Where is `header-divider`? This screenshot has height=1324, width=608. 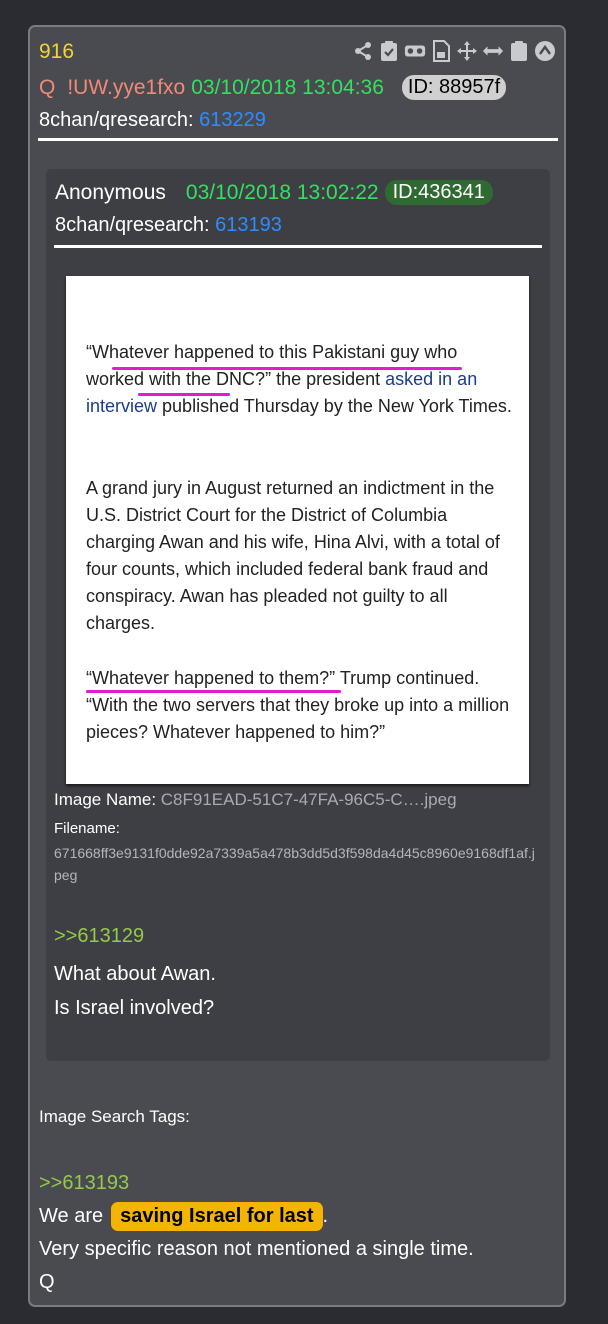
header-divider is located at coordinates (298, 139).